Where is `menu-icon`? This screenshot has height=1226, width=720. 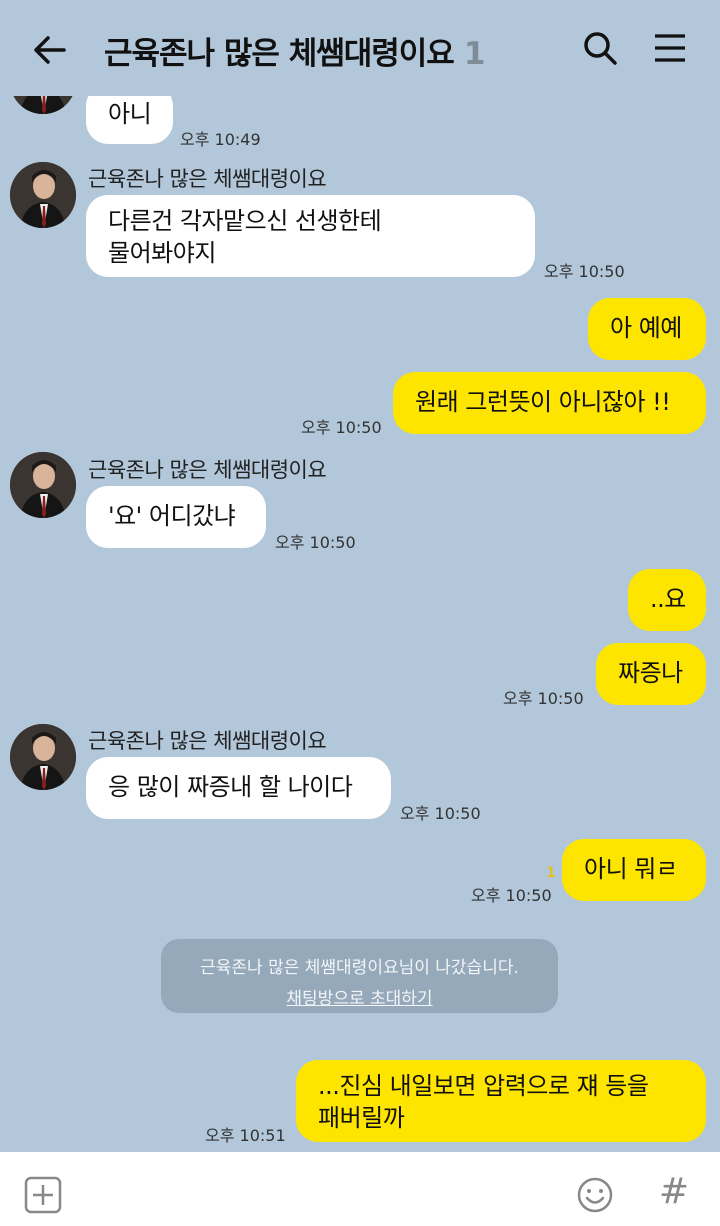 menu-icon is located at coordinates (670, 48).